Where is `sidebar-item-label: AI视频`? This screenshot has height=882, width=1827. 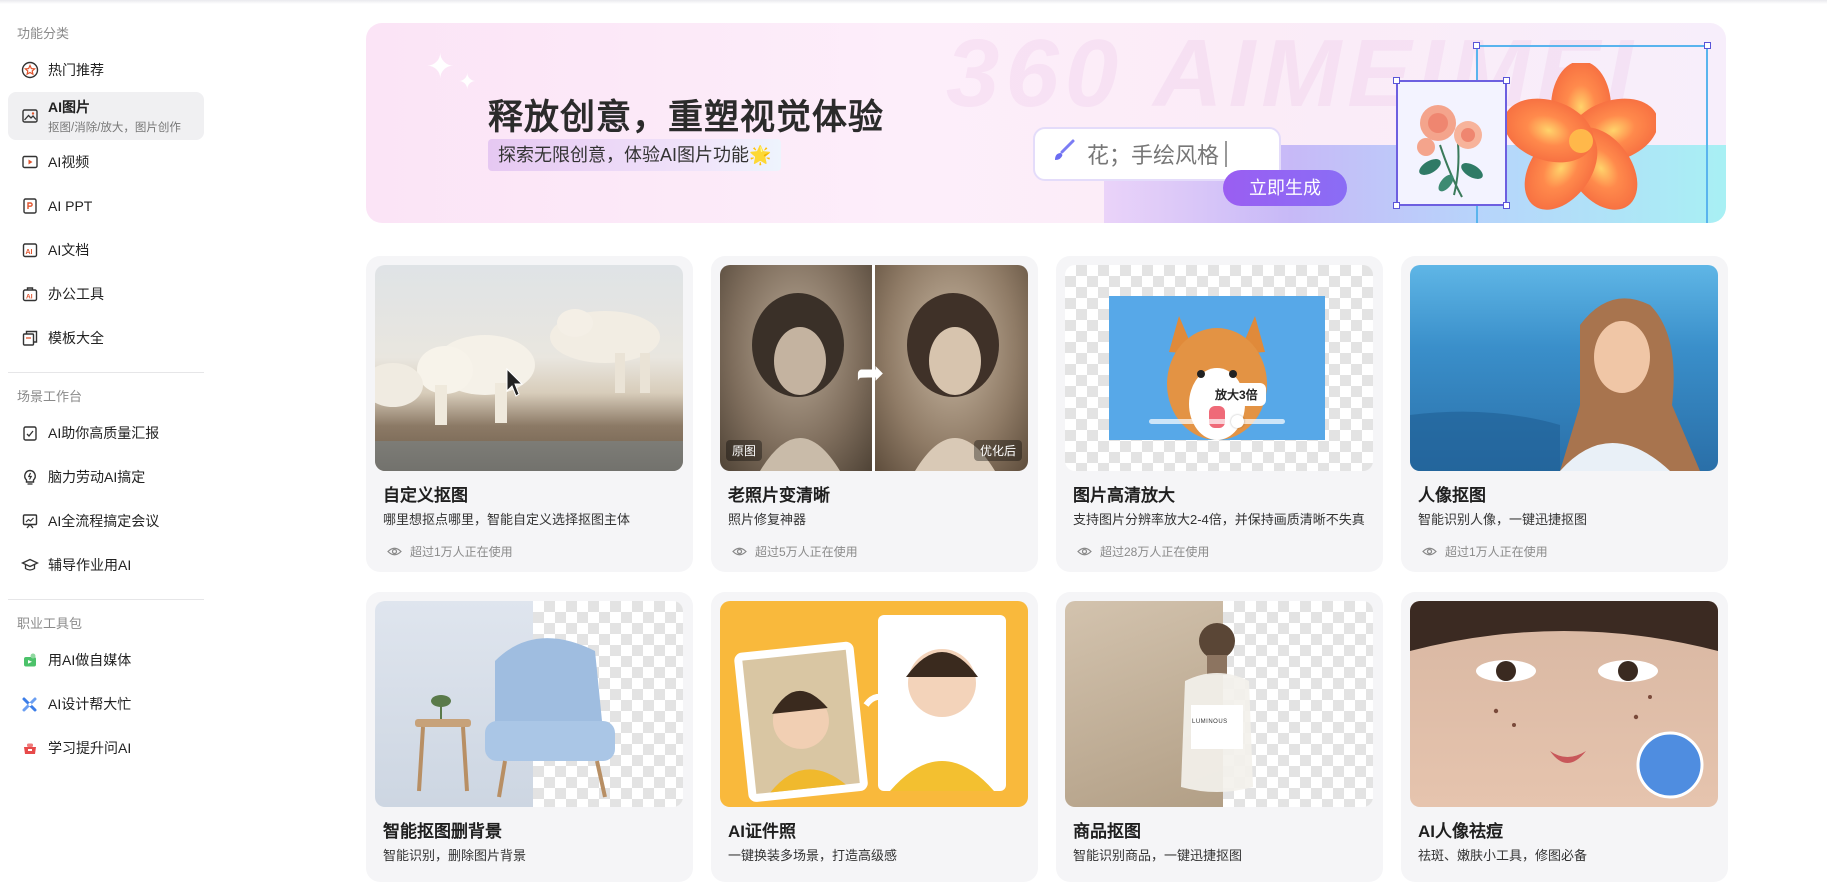
sidebar-item-label: AI视频 is located at coordinates (69, 162).